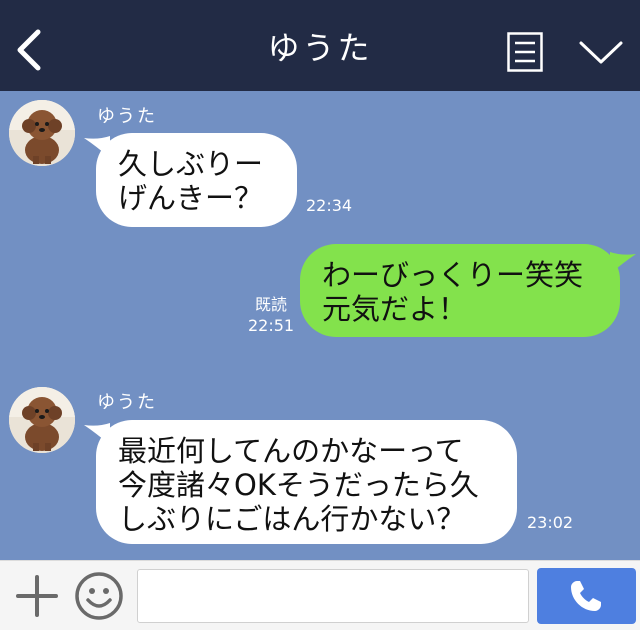  Describe the element at coordinates (333, 596) in the screenshot. I see `message-input` at that location.